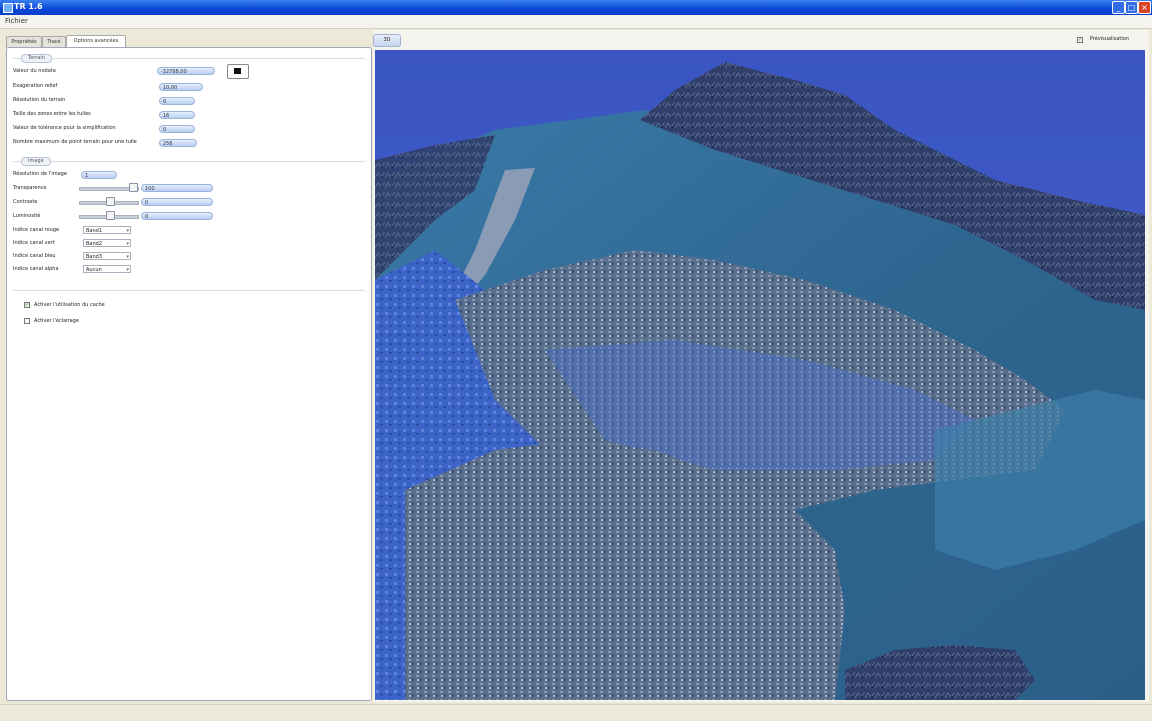  What do you see at coordinates (387, 40) in the screenshot?
I see `tab-3d-view: 3D` at bounding box center [387, 40].